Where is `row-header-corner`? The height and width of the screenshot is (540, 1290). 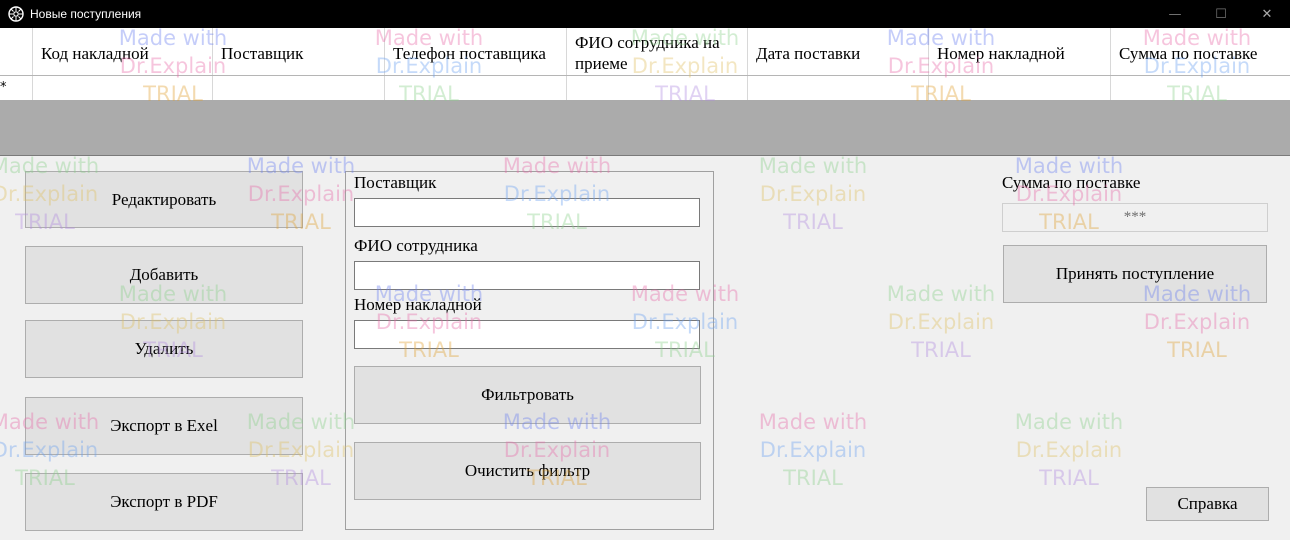 row-header-corner is located at coordinates (16, 51).